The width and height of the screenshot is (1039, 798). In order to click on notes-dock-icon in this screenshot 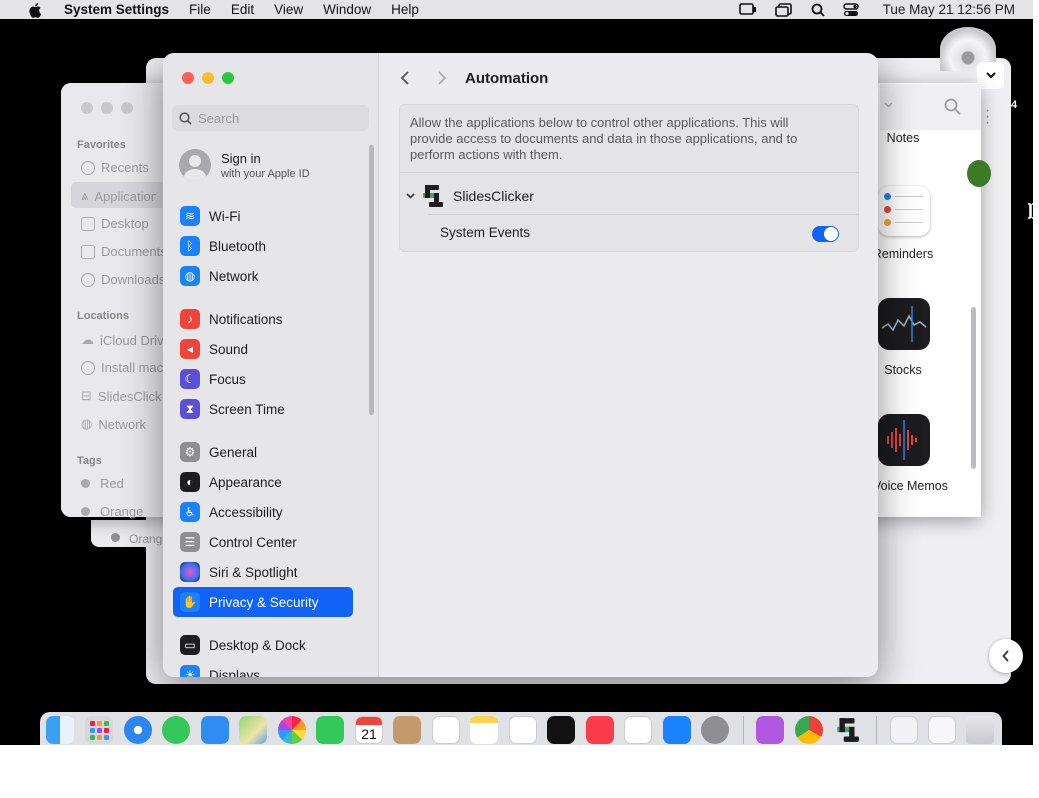, I will do `click(484, 730)`.